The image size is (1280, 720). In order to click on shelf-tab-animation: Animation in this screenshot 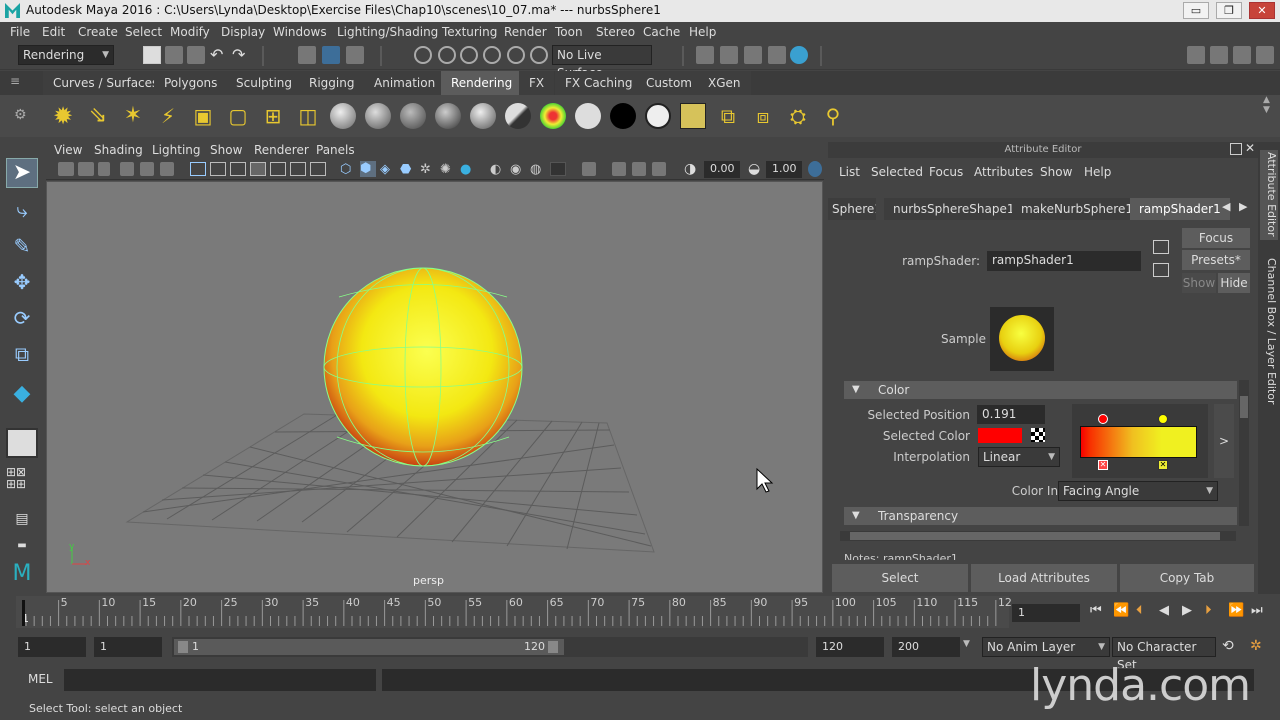, I will do `click(405, 83)`.